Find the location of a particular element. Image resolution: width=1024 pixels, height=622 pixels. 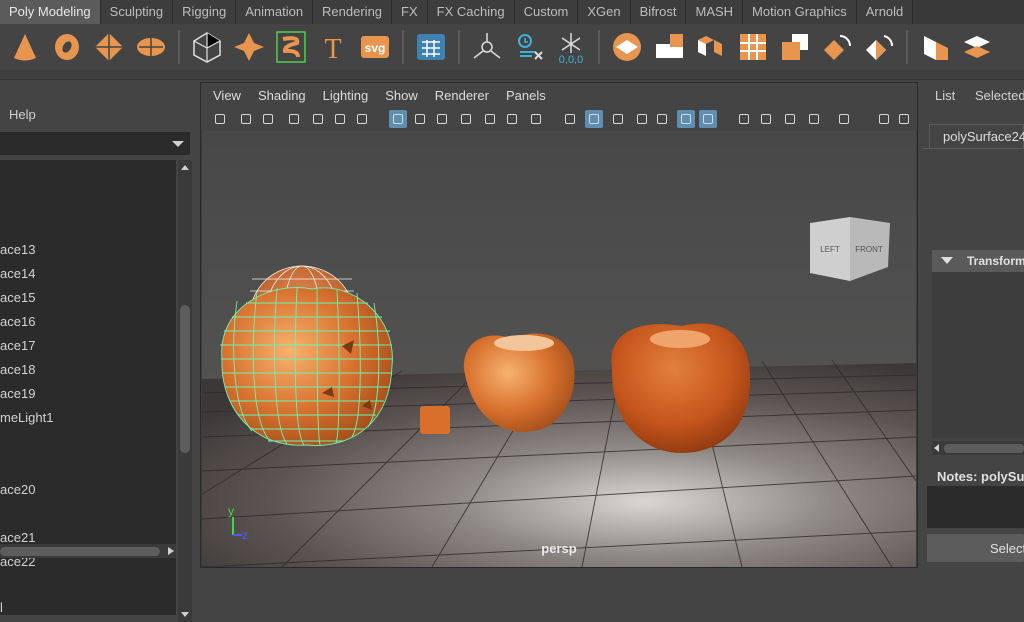

viewport-menu-shading: Shading is located at coordinates (282, 95).